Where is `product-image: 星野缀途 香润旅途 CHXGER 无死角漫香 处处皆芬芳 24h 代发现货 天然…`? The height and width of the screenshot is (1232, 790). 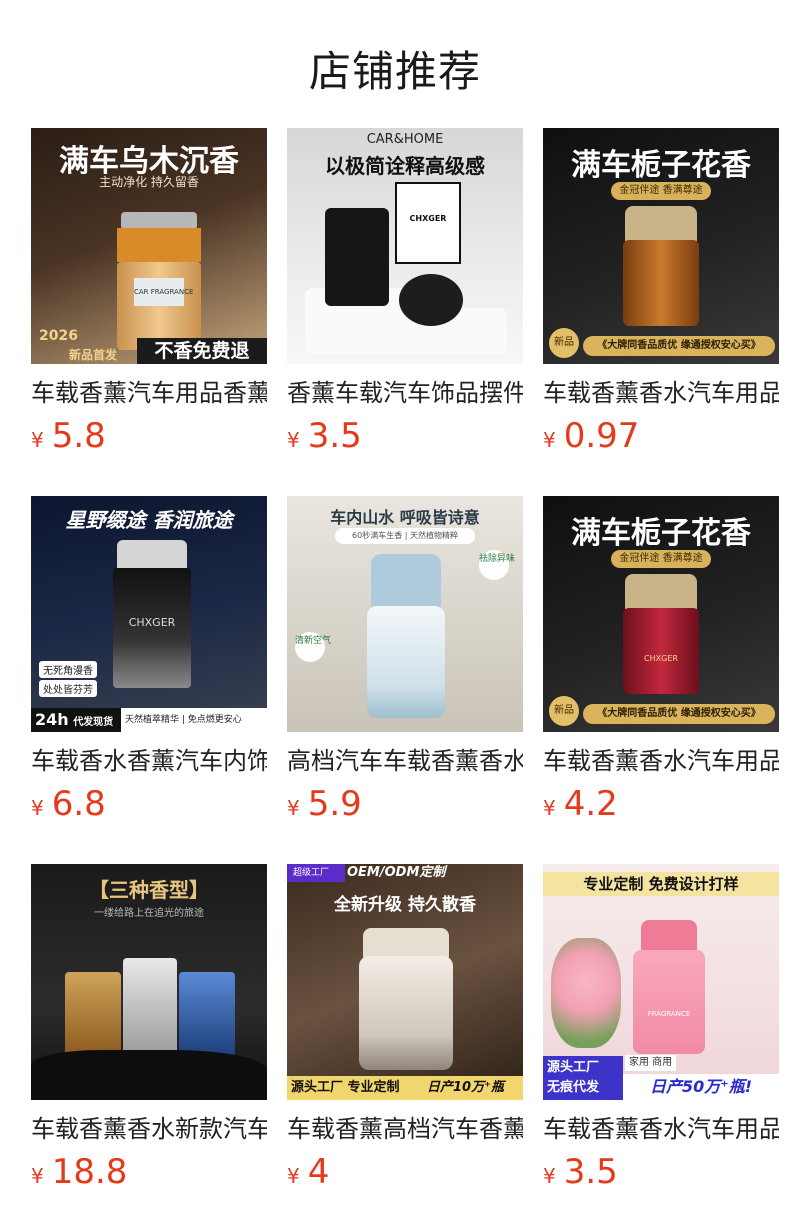
product-image: 星野缀途 香润旅途 CHXGER 无死角漫香 处处皆芬芳 24h 代发现货 天然… is located at coordinates (149, 614).